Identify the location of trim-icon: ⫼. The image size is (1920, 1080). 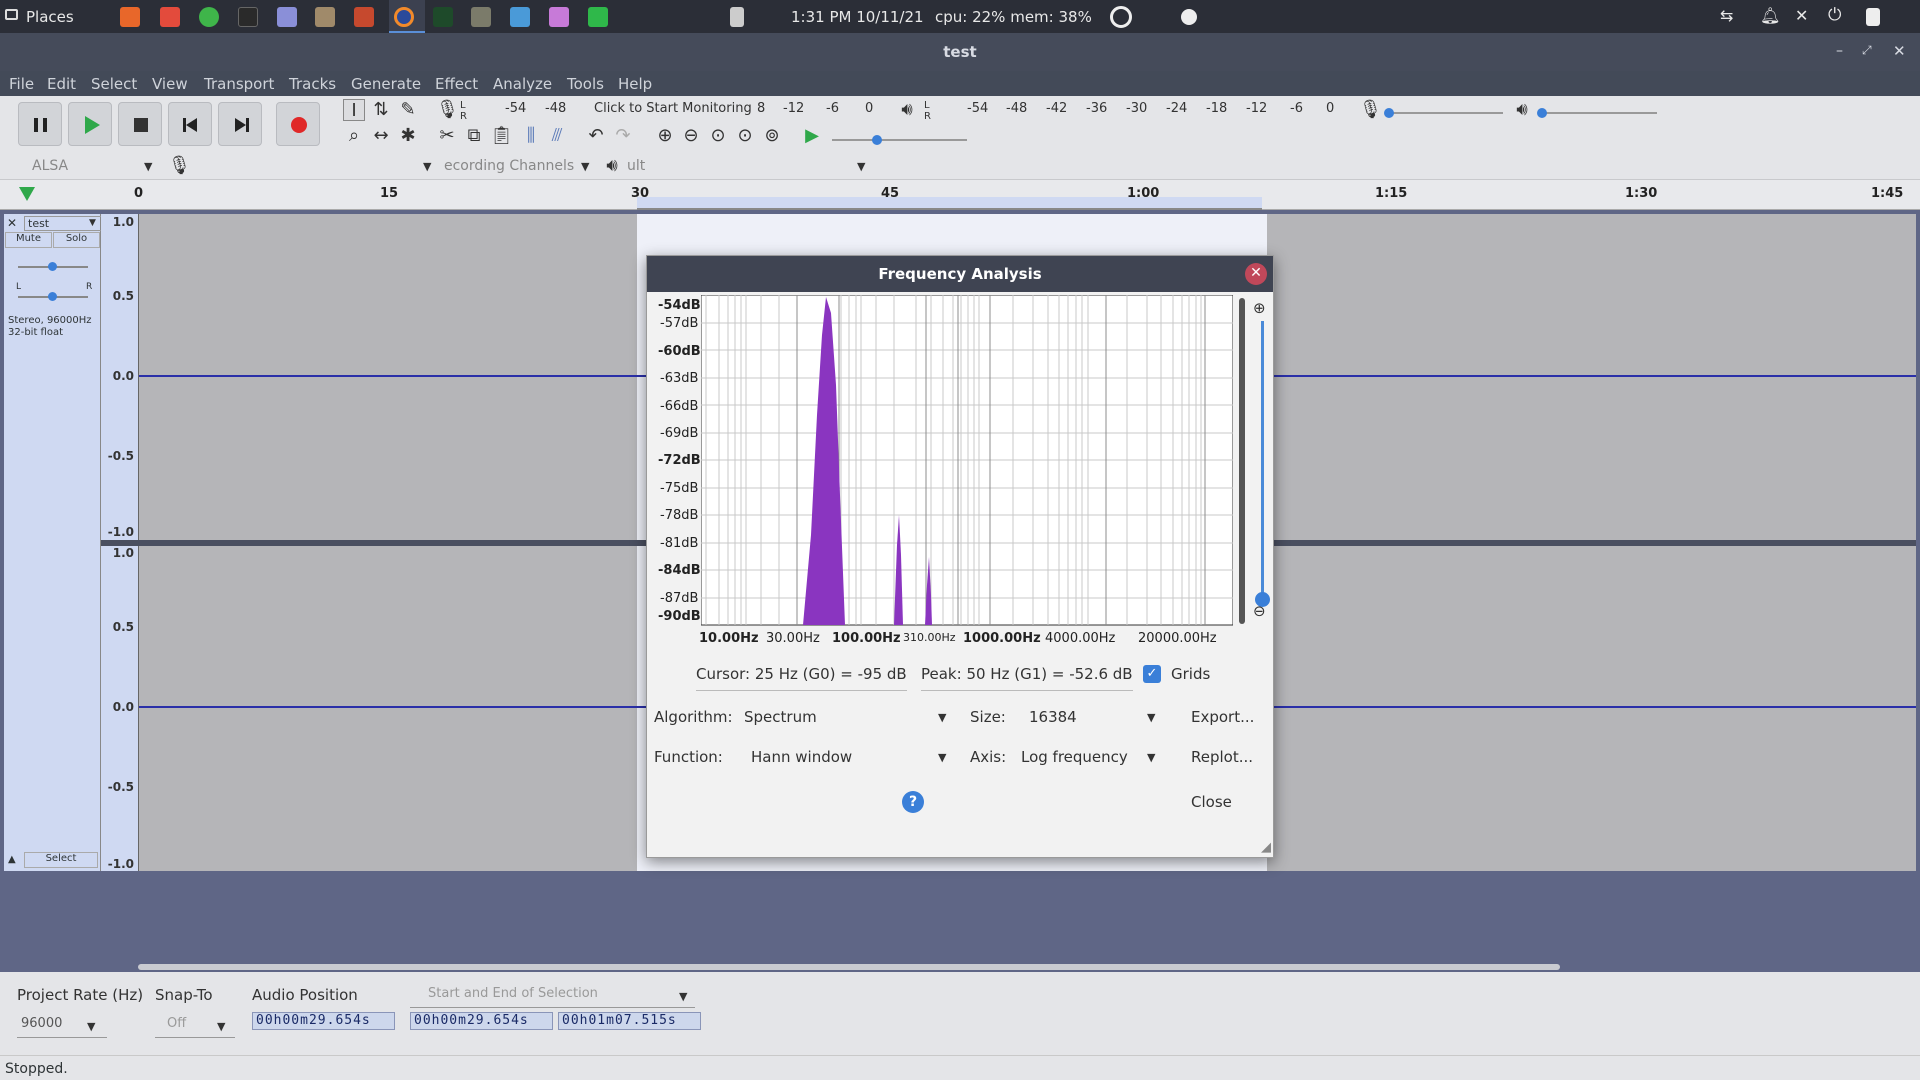
(531, 136).